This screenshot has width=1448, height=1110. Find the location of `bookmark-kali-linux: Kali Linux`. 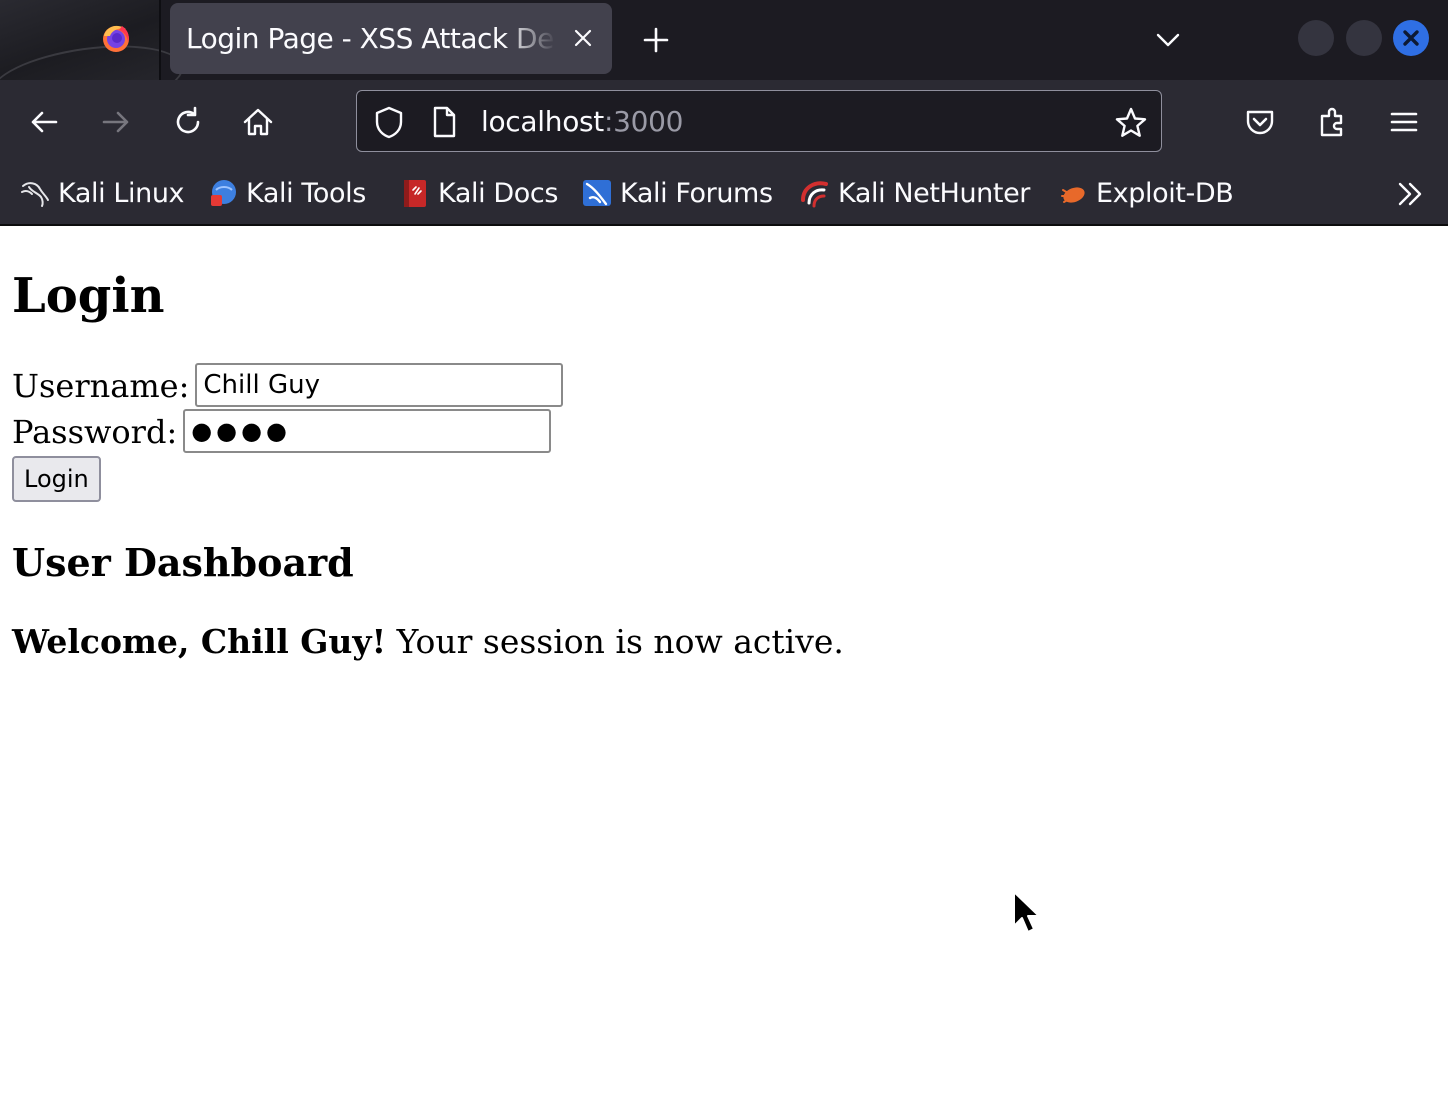

bookmark-kali-linux: Kali Linux is located at coordinates (102, 193).